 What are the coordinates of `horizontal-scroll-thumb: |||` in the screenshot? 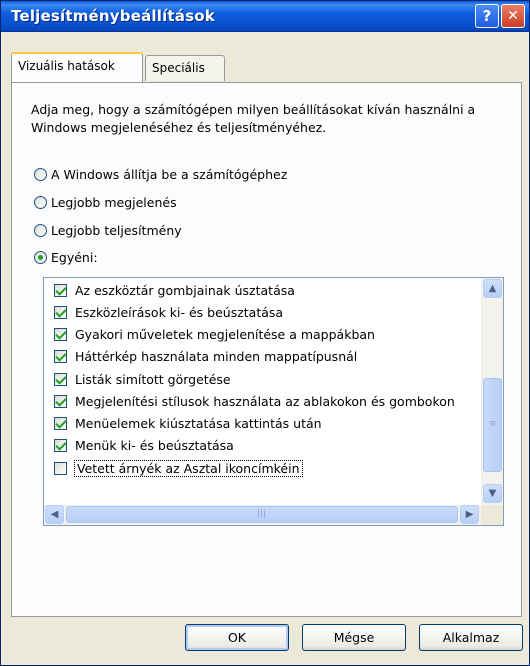 It's located at (262, 514).